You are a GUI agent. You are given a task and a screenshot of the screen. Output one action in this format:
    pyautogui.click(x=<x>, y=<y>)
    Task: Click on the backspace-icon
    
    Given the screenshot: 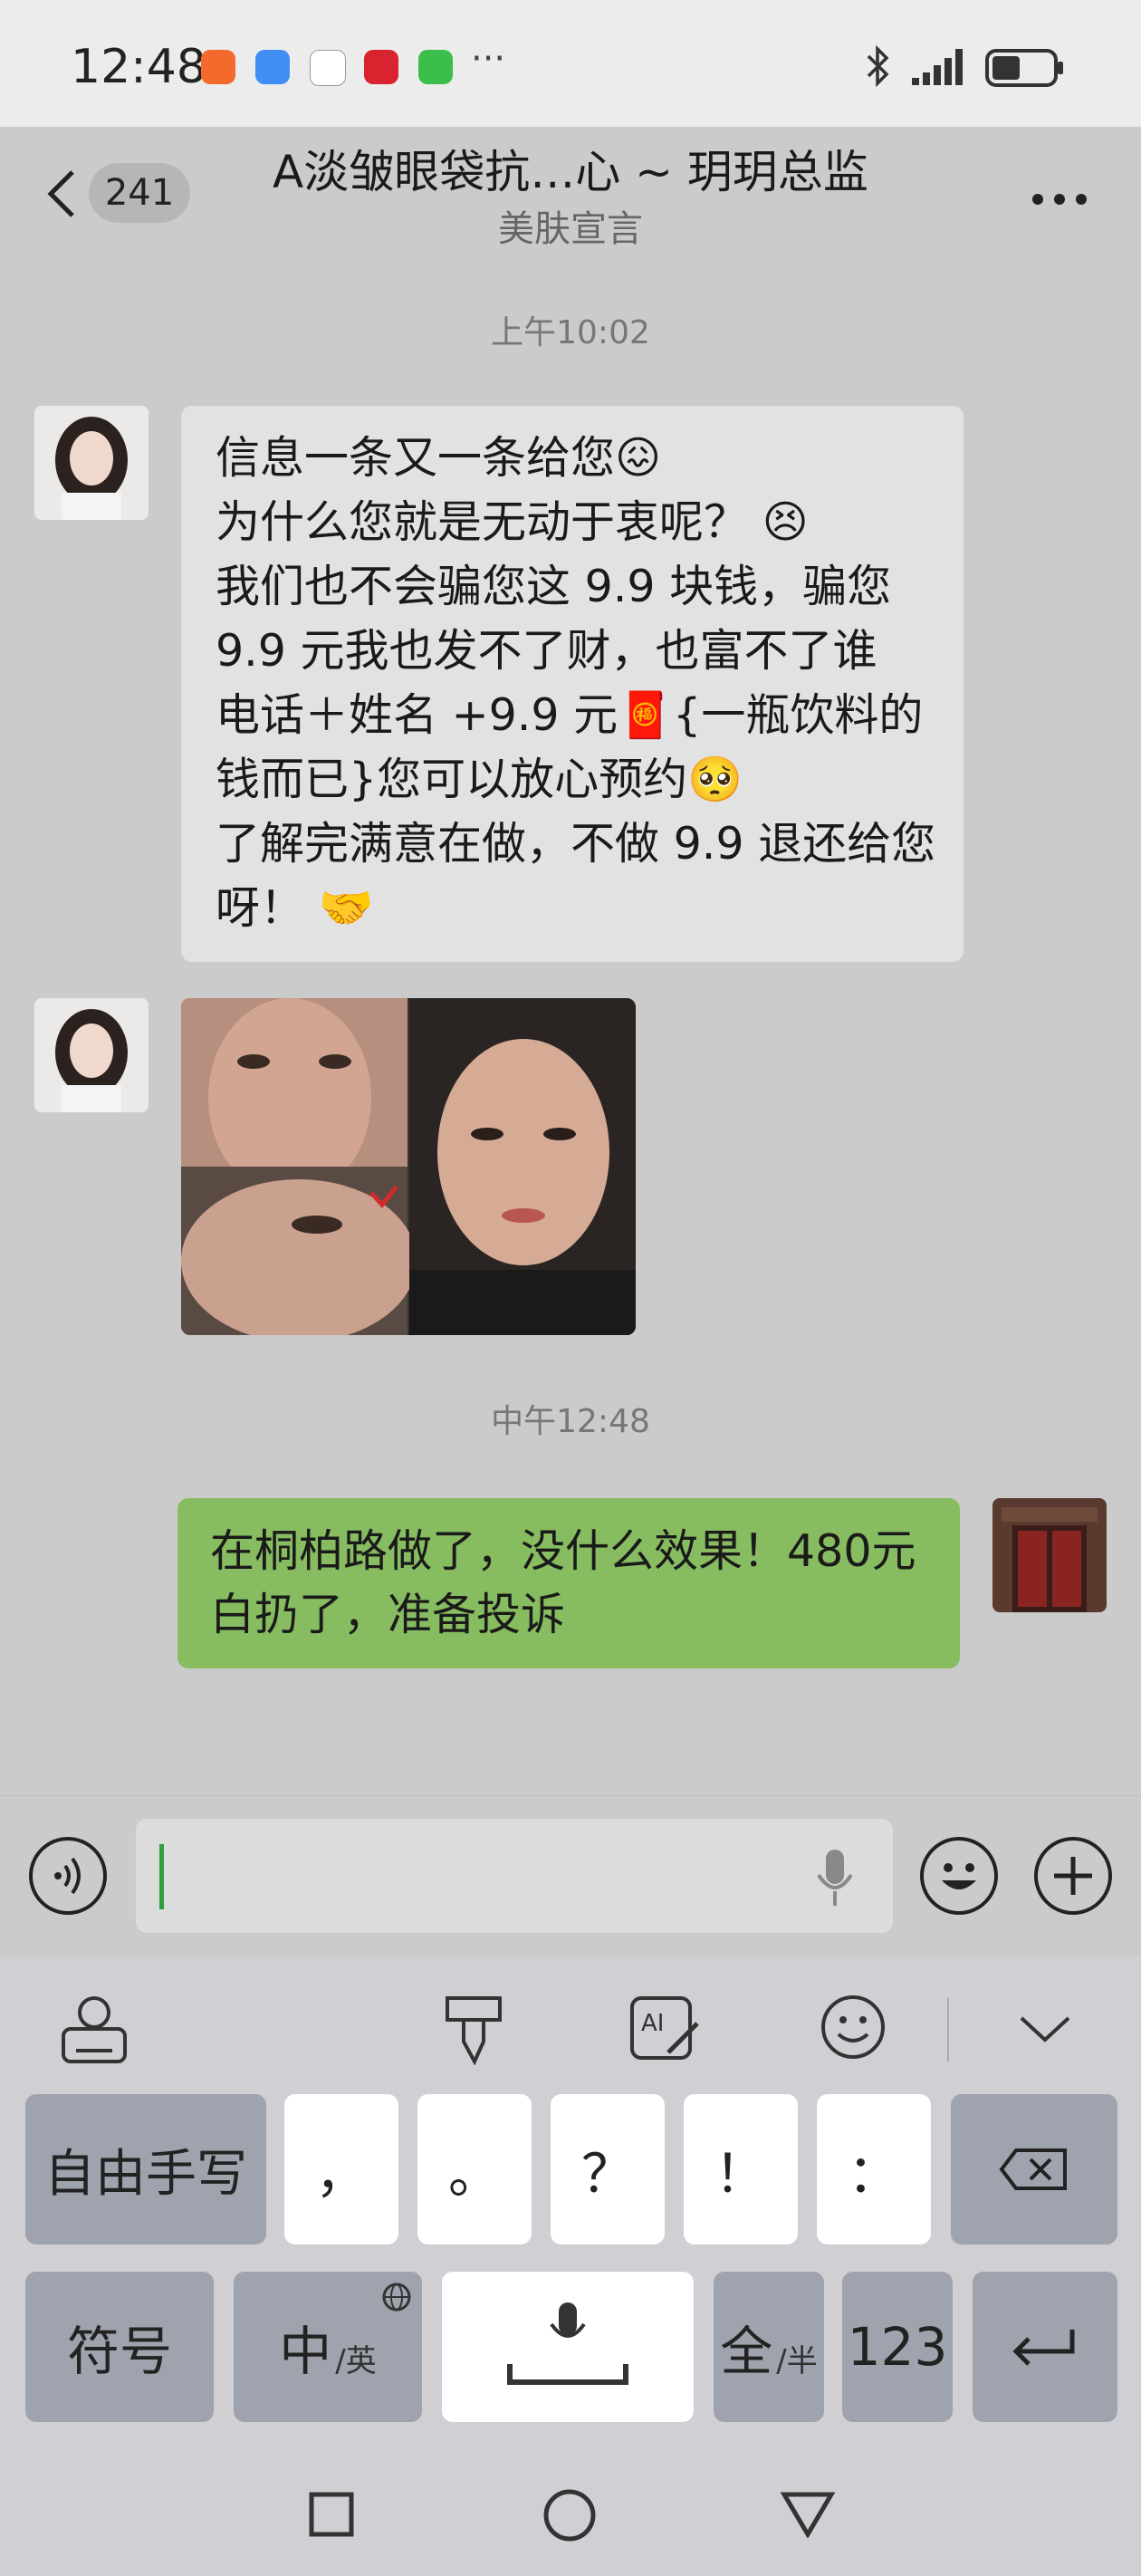 What is the action you would take?
    pyautogui.click(x=1033, y=2169)
    